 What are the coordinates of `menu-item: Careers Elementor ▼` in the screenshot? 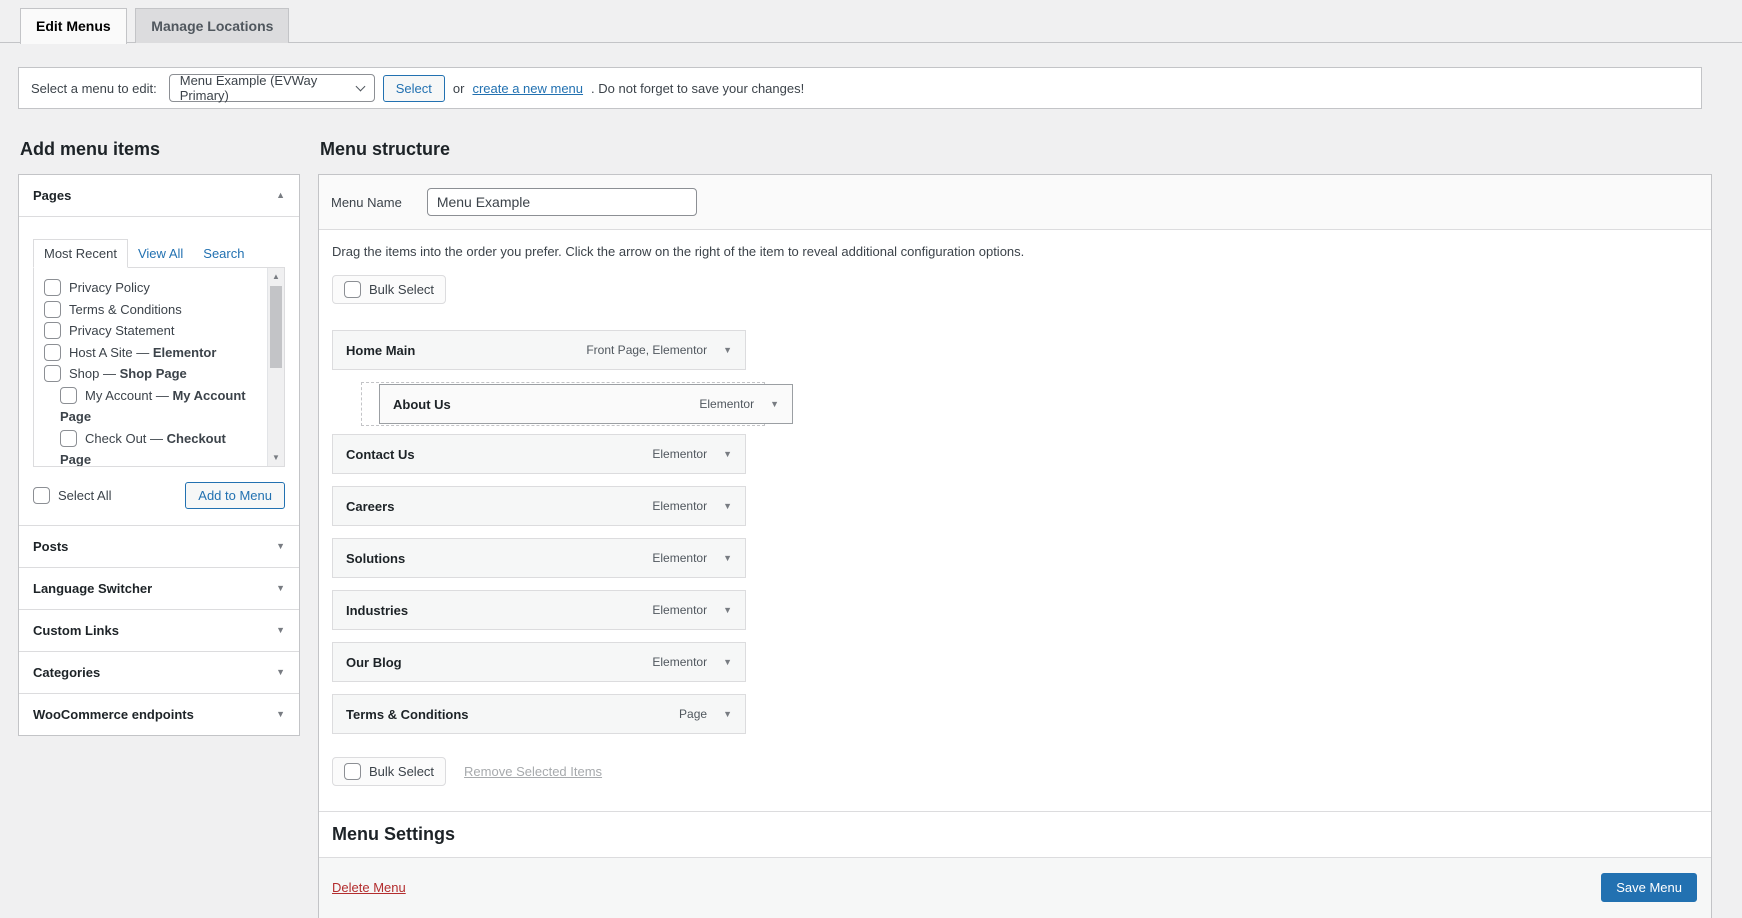 It's located at (539, 506).